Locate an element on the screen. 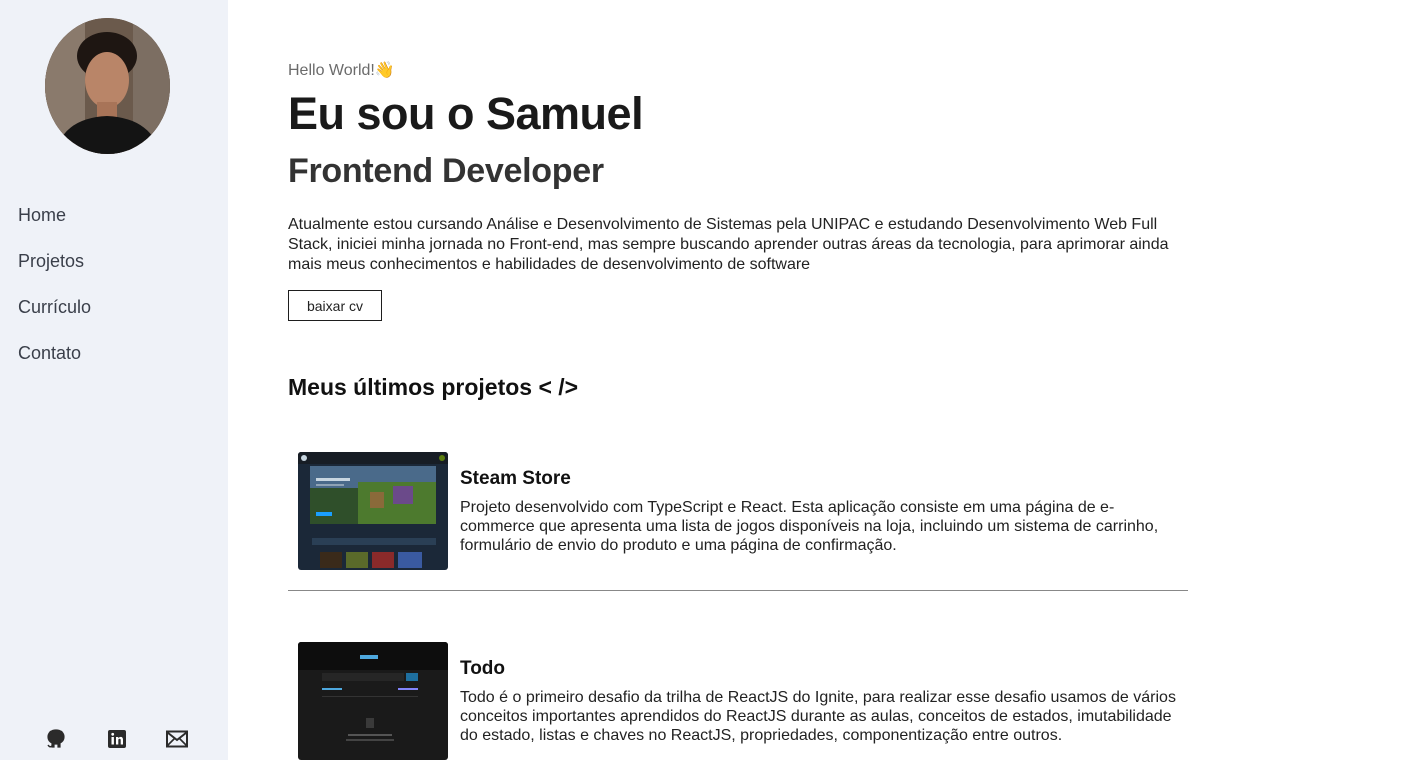  avatar-photo is located at coordinates (107, 86).